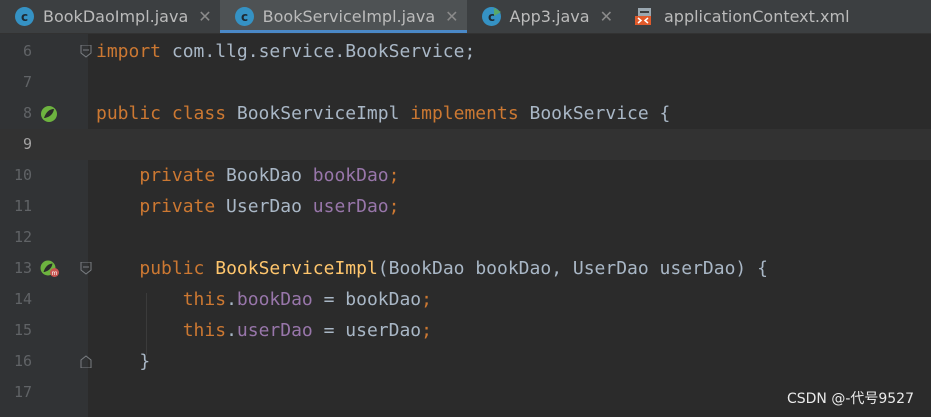 The image size is (931, 417). What do you see at coordinates (465, 330) in the screenshot?
I see `code-line: 15 this.userDao = userDao;` at bounding box center [465, 330].